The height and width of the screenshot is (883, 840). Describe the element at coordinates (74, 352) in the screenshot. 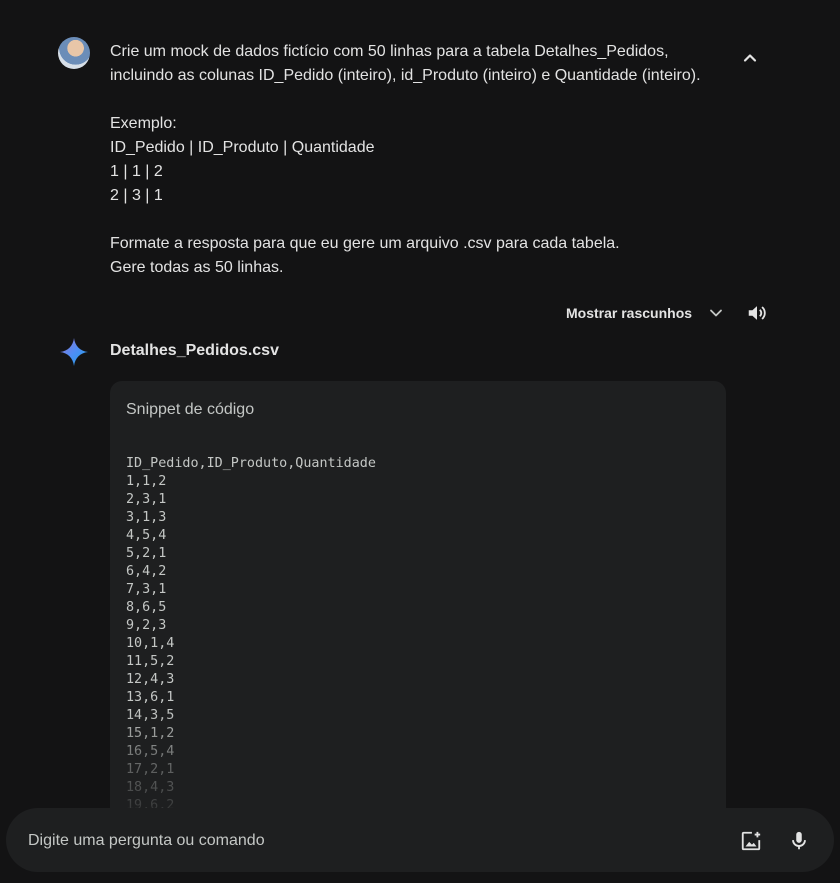

I see `gemini-sparkle-icon` at that location.